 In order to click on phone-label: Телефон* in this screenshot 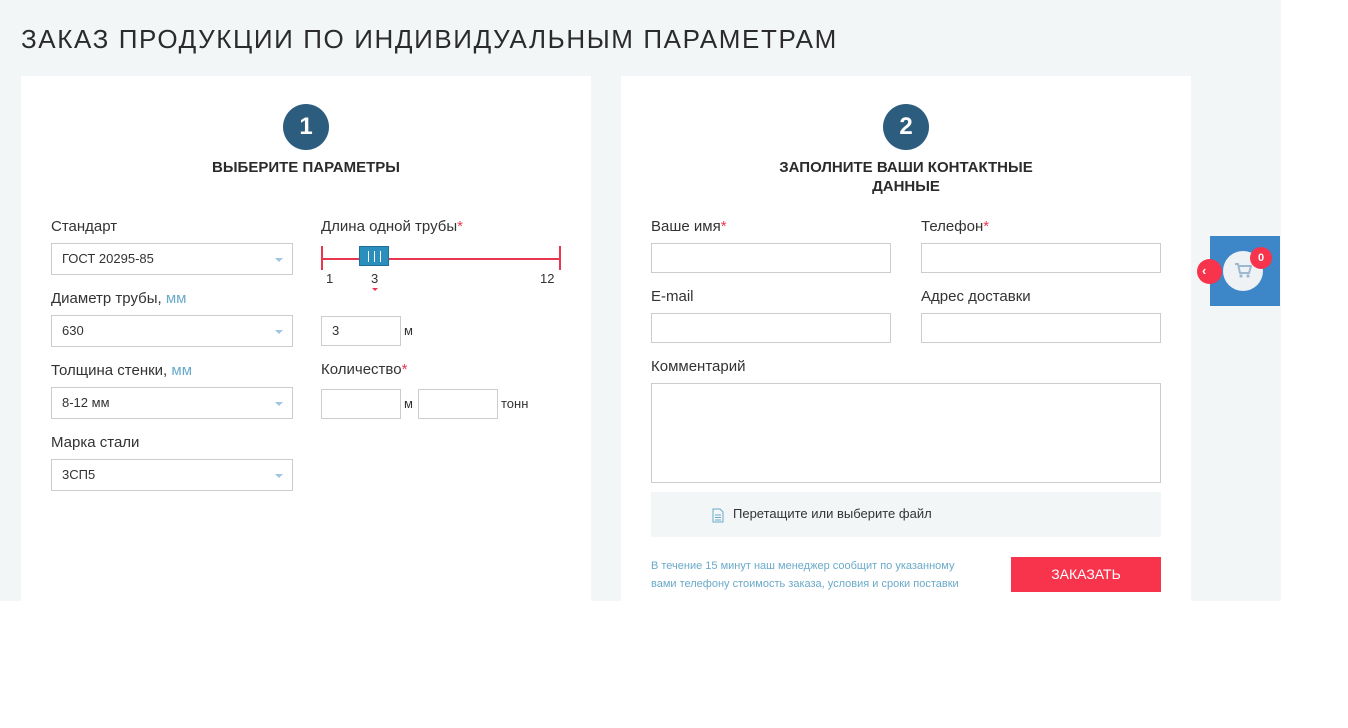, I will do `click(955, 226)`.